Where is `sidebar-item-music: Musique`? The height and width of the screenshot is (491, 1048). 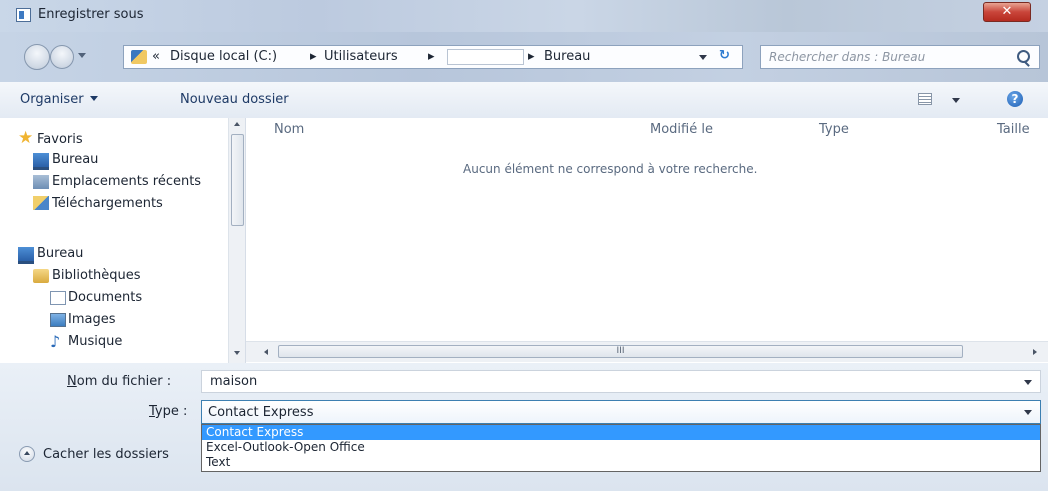
sidebar-item-music: Musique is located at coordinates (95, 341).